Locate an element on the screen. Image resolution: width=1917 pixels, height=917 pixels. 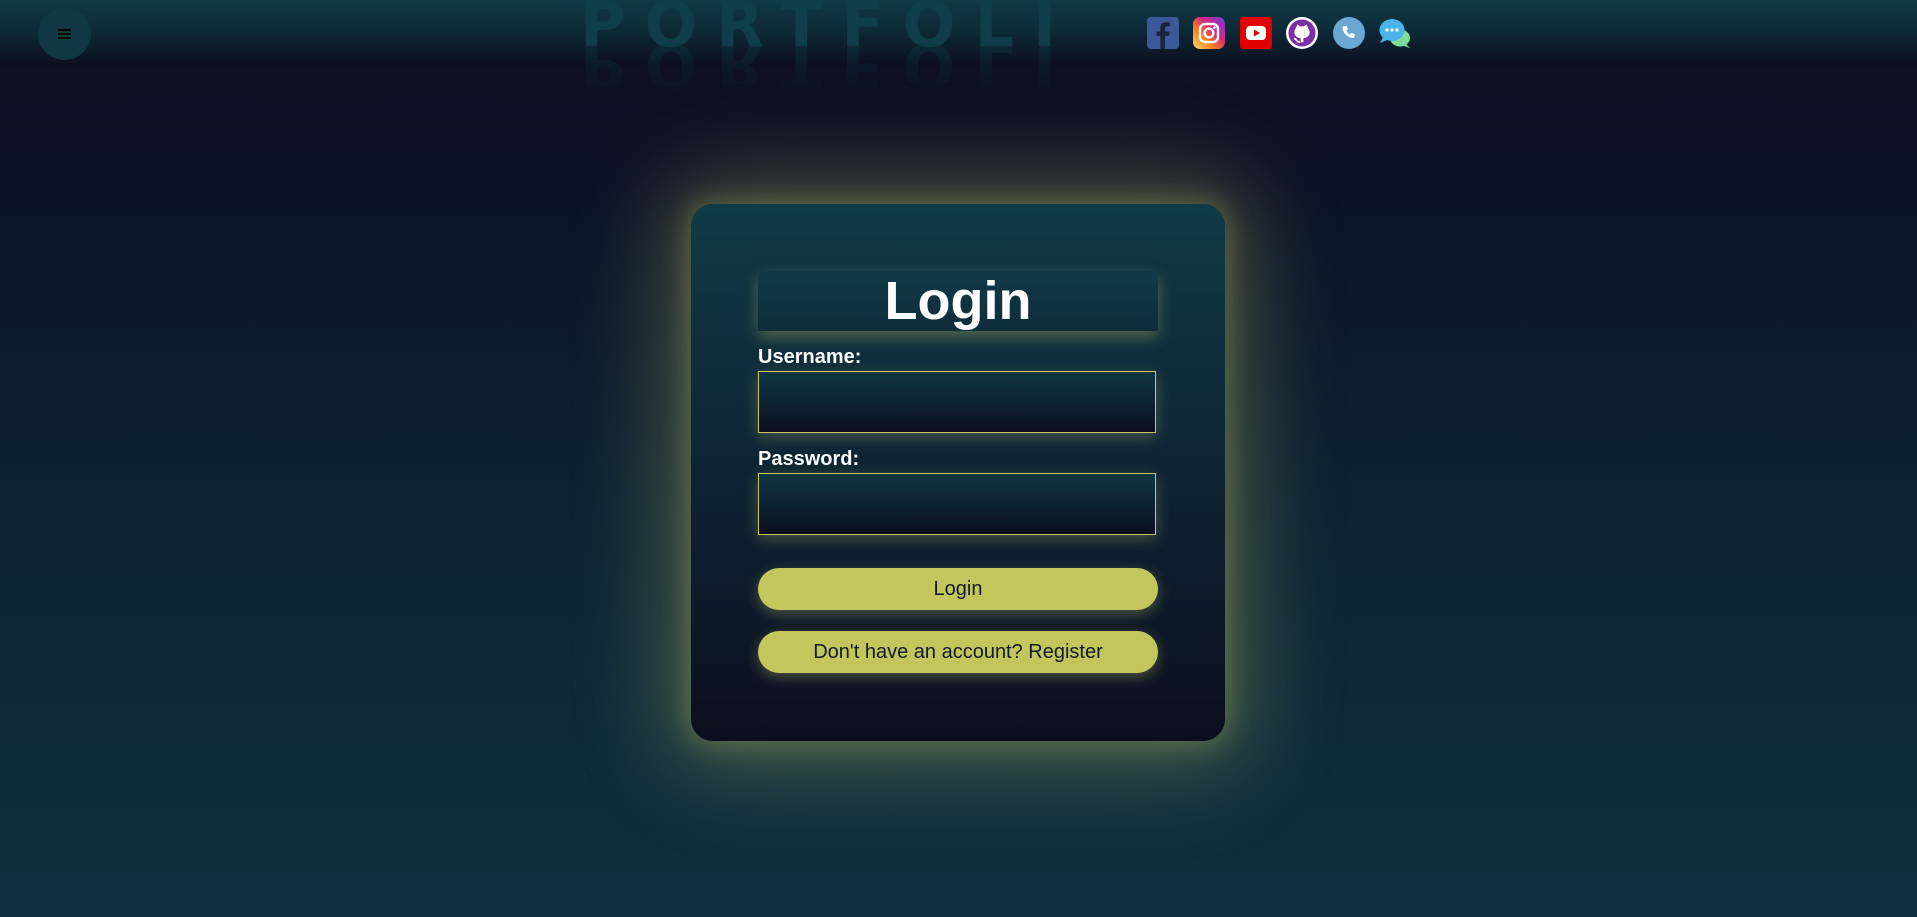
menu-button is located at coordinates (64, 34).